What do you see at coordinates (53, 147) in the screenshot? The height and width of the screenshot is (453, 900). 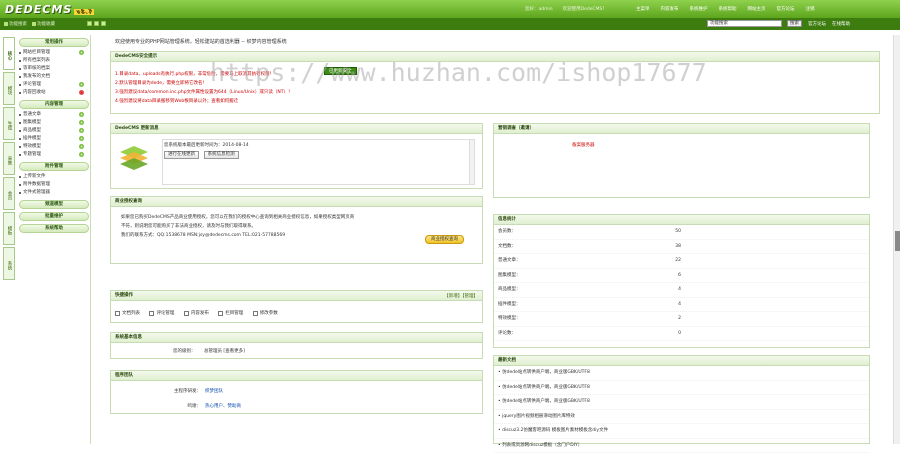 I see `sidebar-item: 特效模型+` at bounding box center [53, 147].